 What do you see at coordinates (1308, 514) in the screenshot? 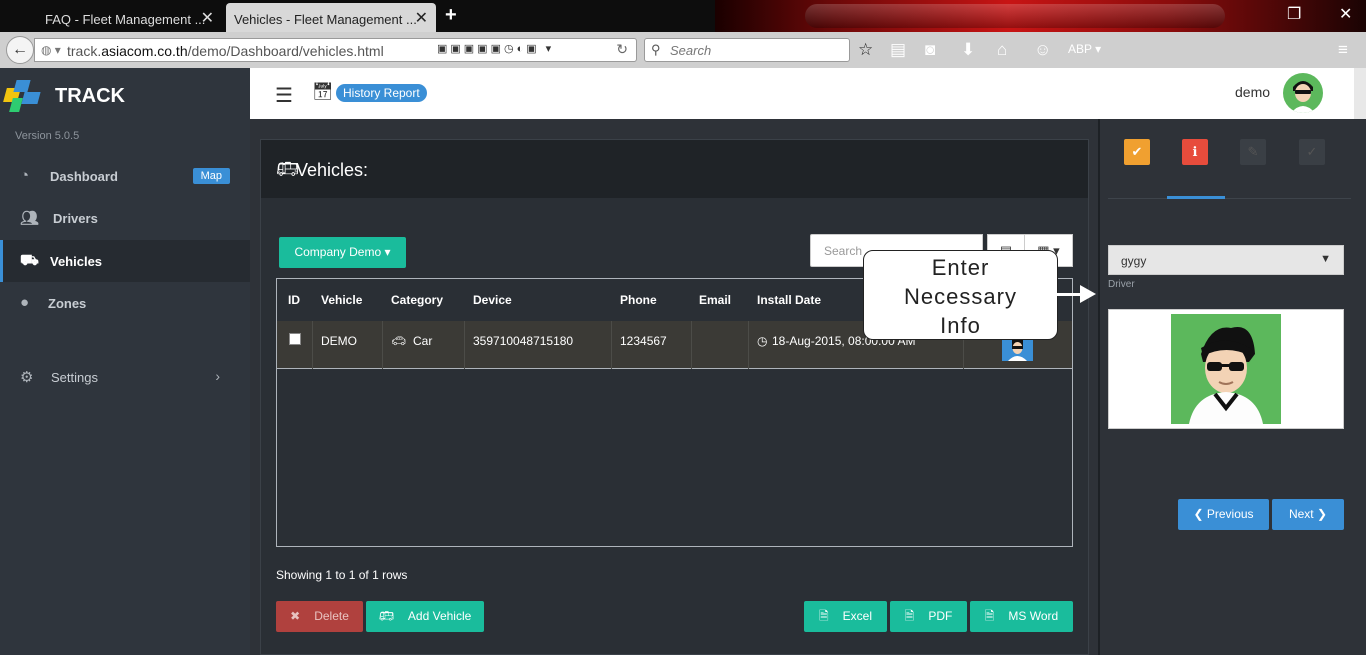
I see `next-button: Next ❯` at bounding box center [1308, 514].